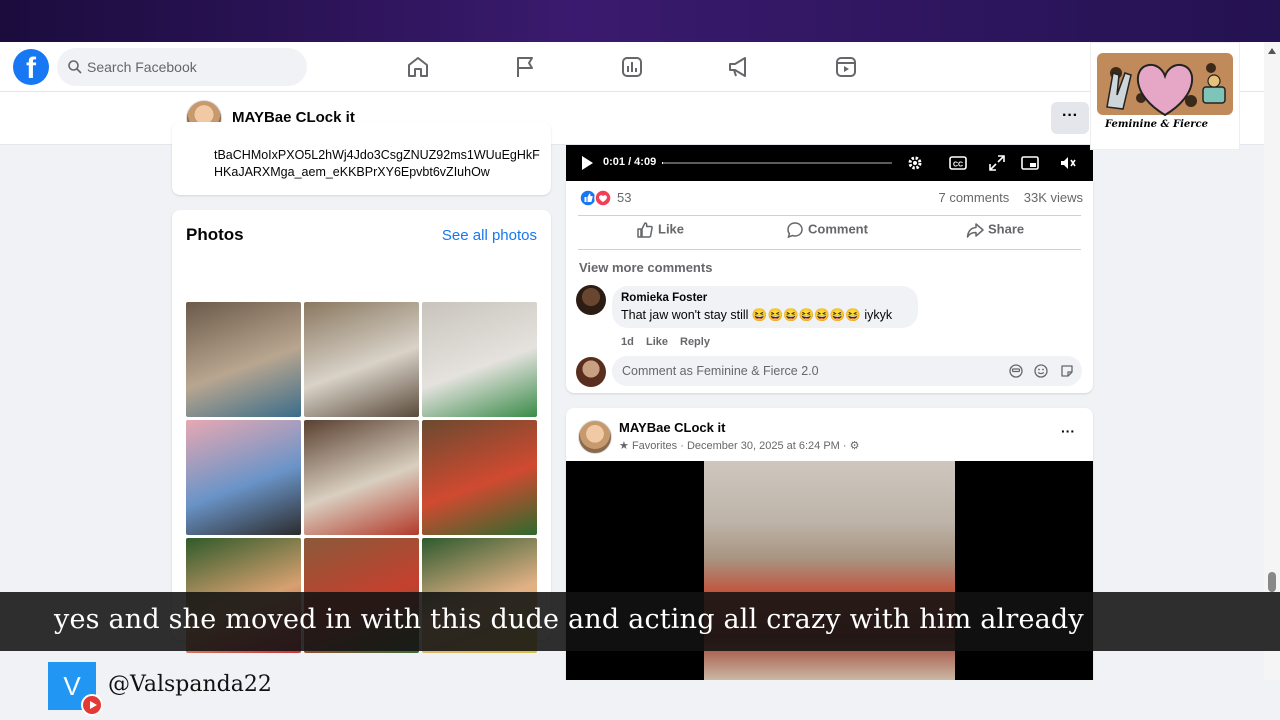  Describe the element at coordinates (1006, 229) in the screenshot. I see `share-label: Share` at that location.